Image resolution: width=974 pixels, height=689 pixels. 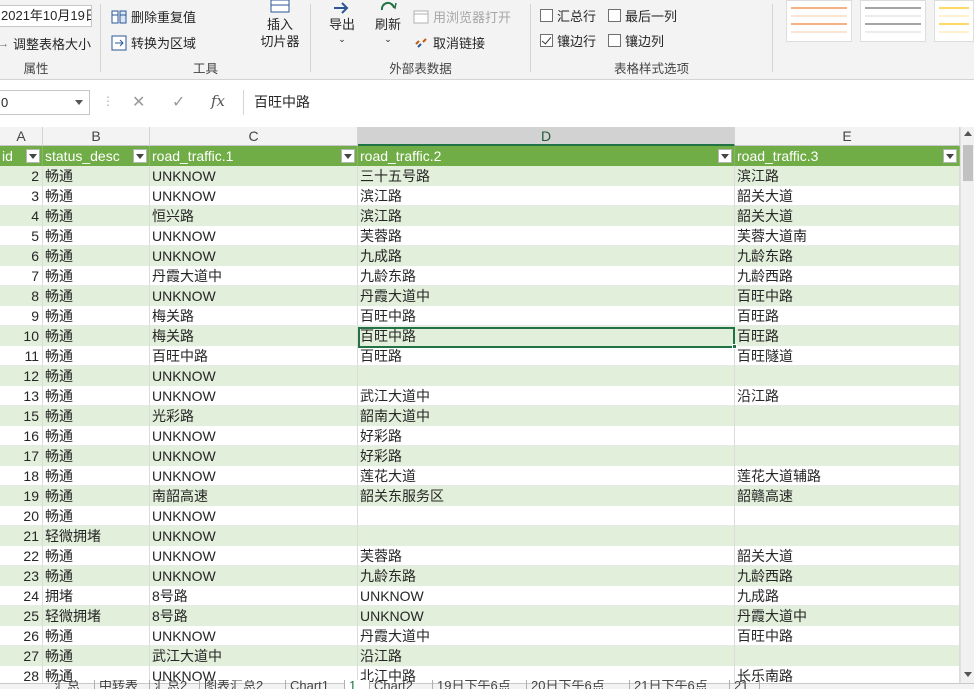 What do you see at coordinates (254, 336) in the screenshot?
I see `table-cell: 梅关路` at bounding box center [254, 336].